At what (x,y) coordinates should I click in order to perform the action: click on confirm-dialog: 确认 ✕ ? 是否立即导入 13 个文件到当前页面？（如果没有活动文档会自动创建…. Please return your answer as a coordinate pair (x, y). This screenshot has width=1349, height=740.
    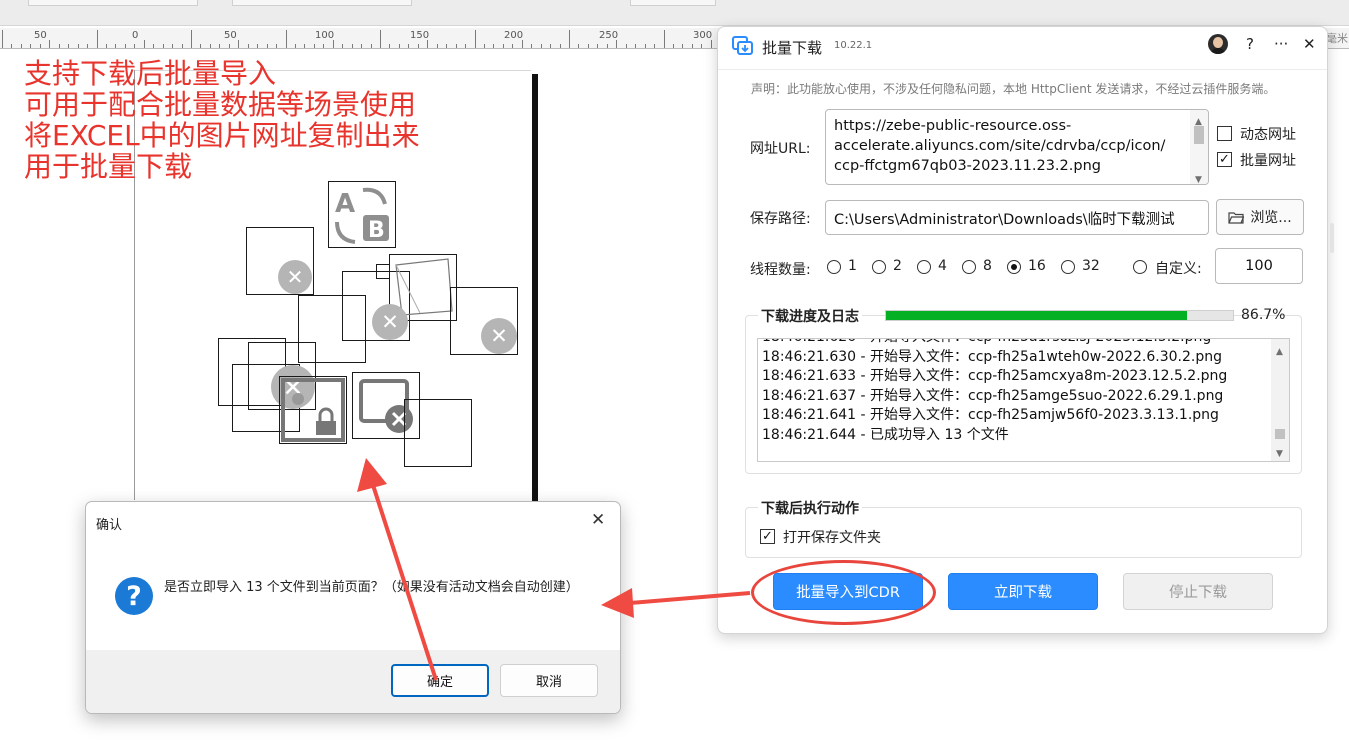
    Looking at the image, I should click on (353, 607).